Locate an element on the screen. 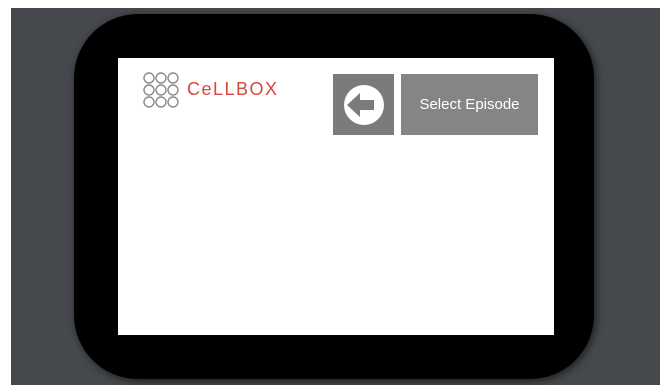 This screenshot has height=385, width=660. cellbox-logo: CeLLBOX is located at coordinates (210, 91).